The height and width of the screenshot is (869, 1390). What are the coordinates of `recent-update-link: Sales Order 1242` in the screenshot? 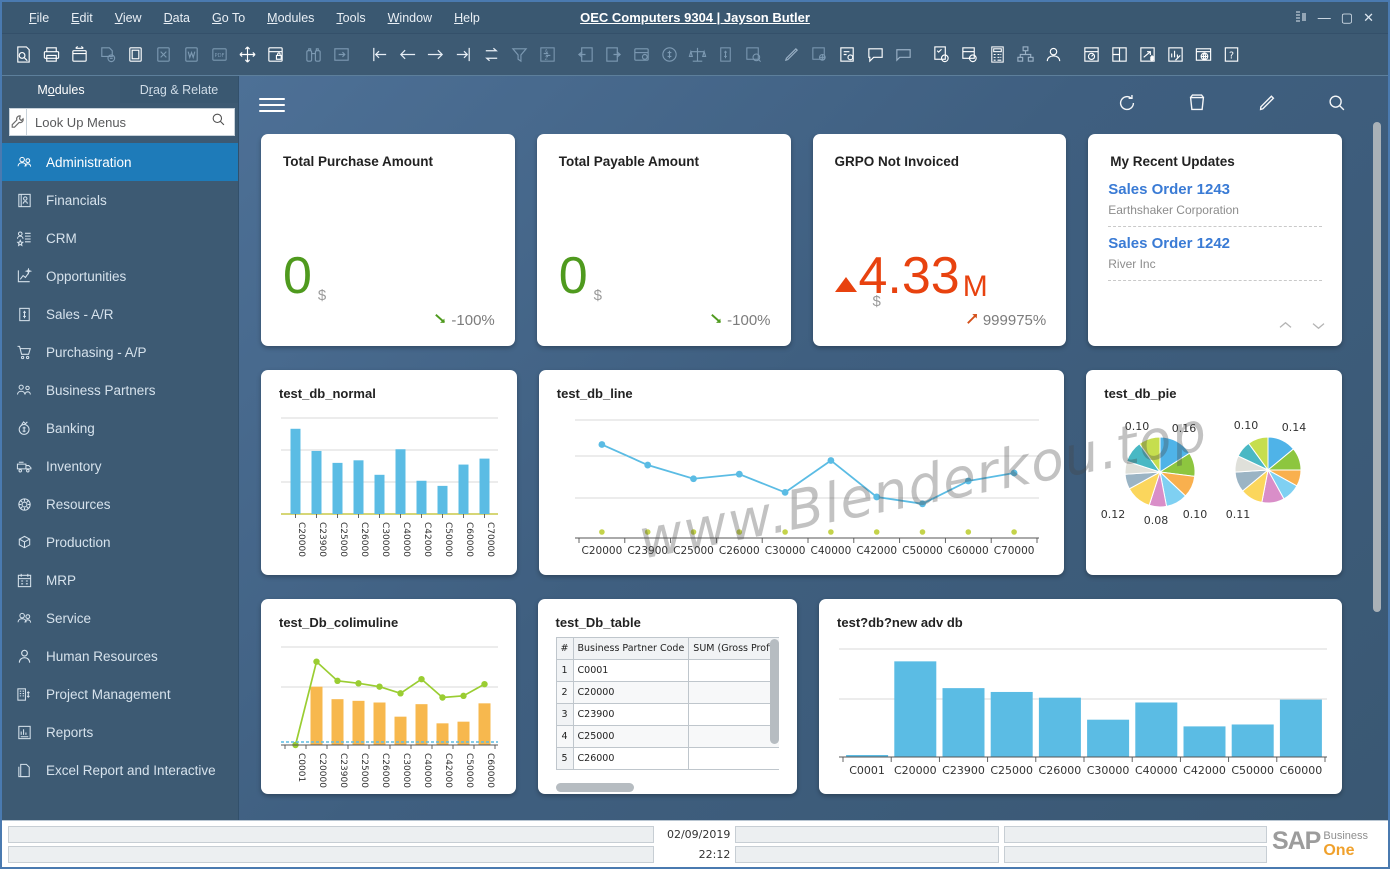 It's located at (1215, 243).